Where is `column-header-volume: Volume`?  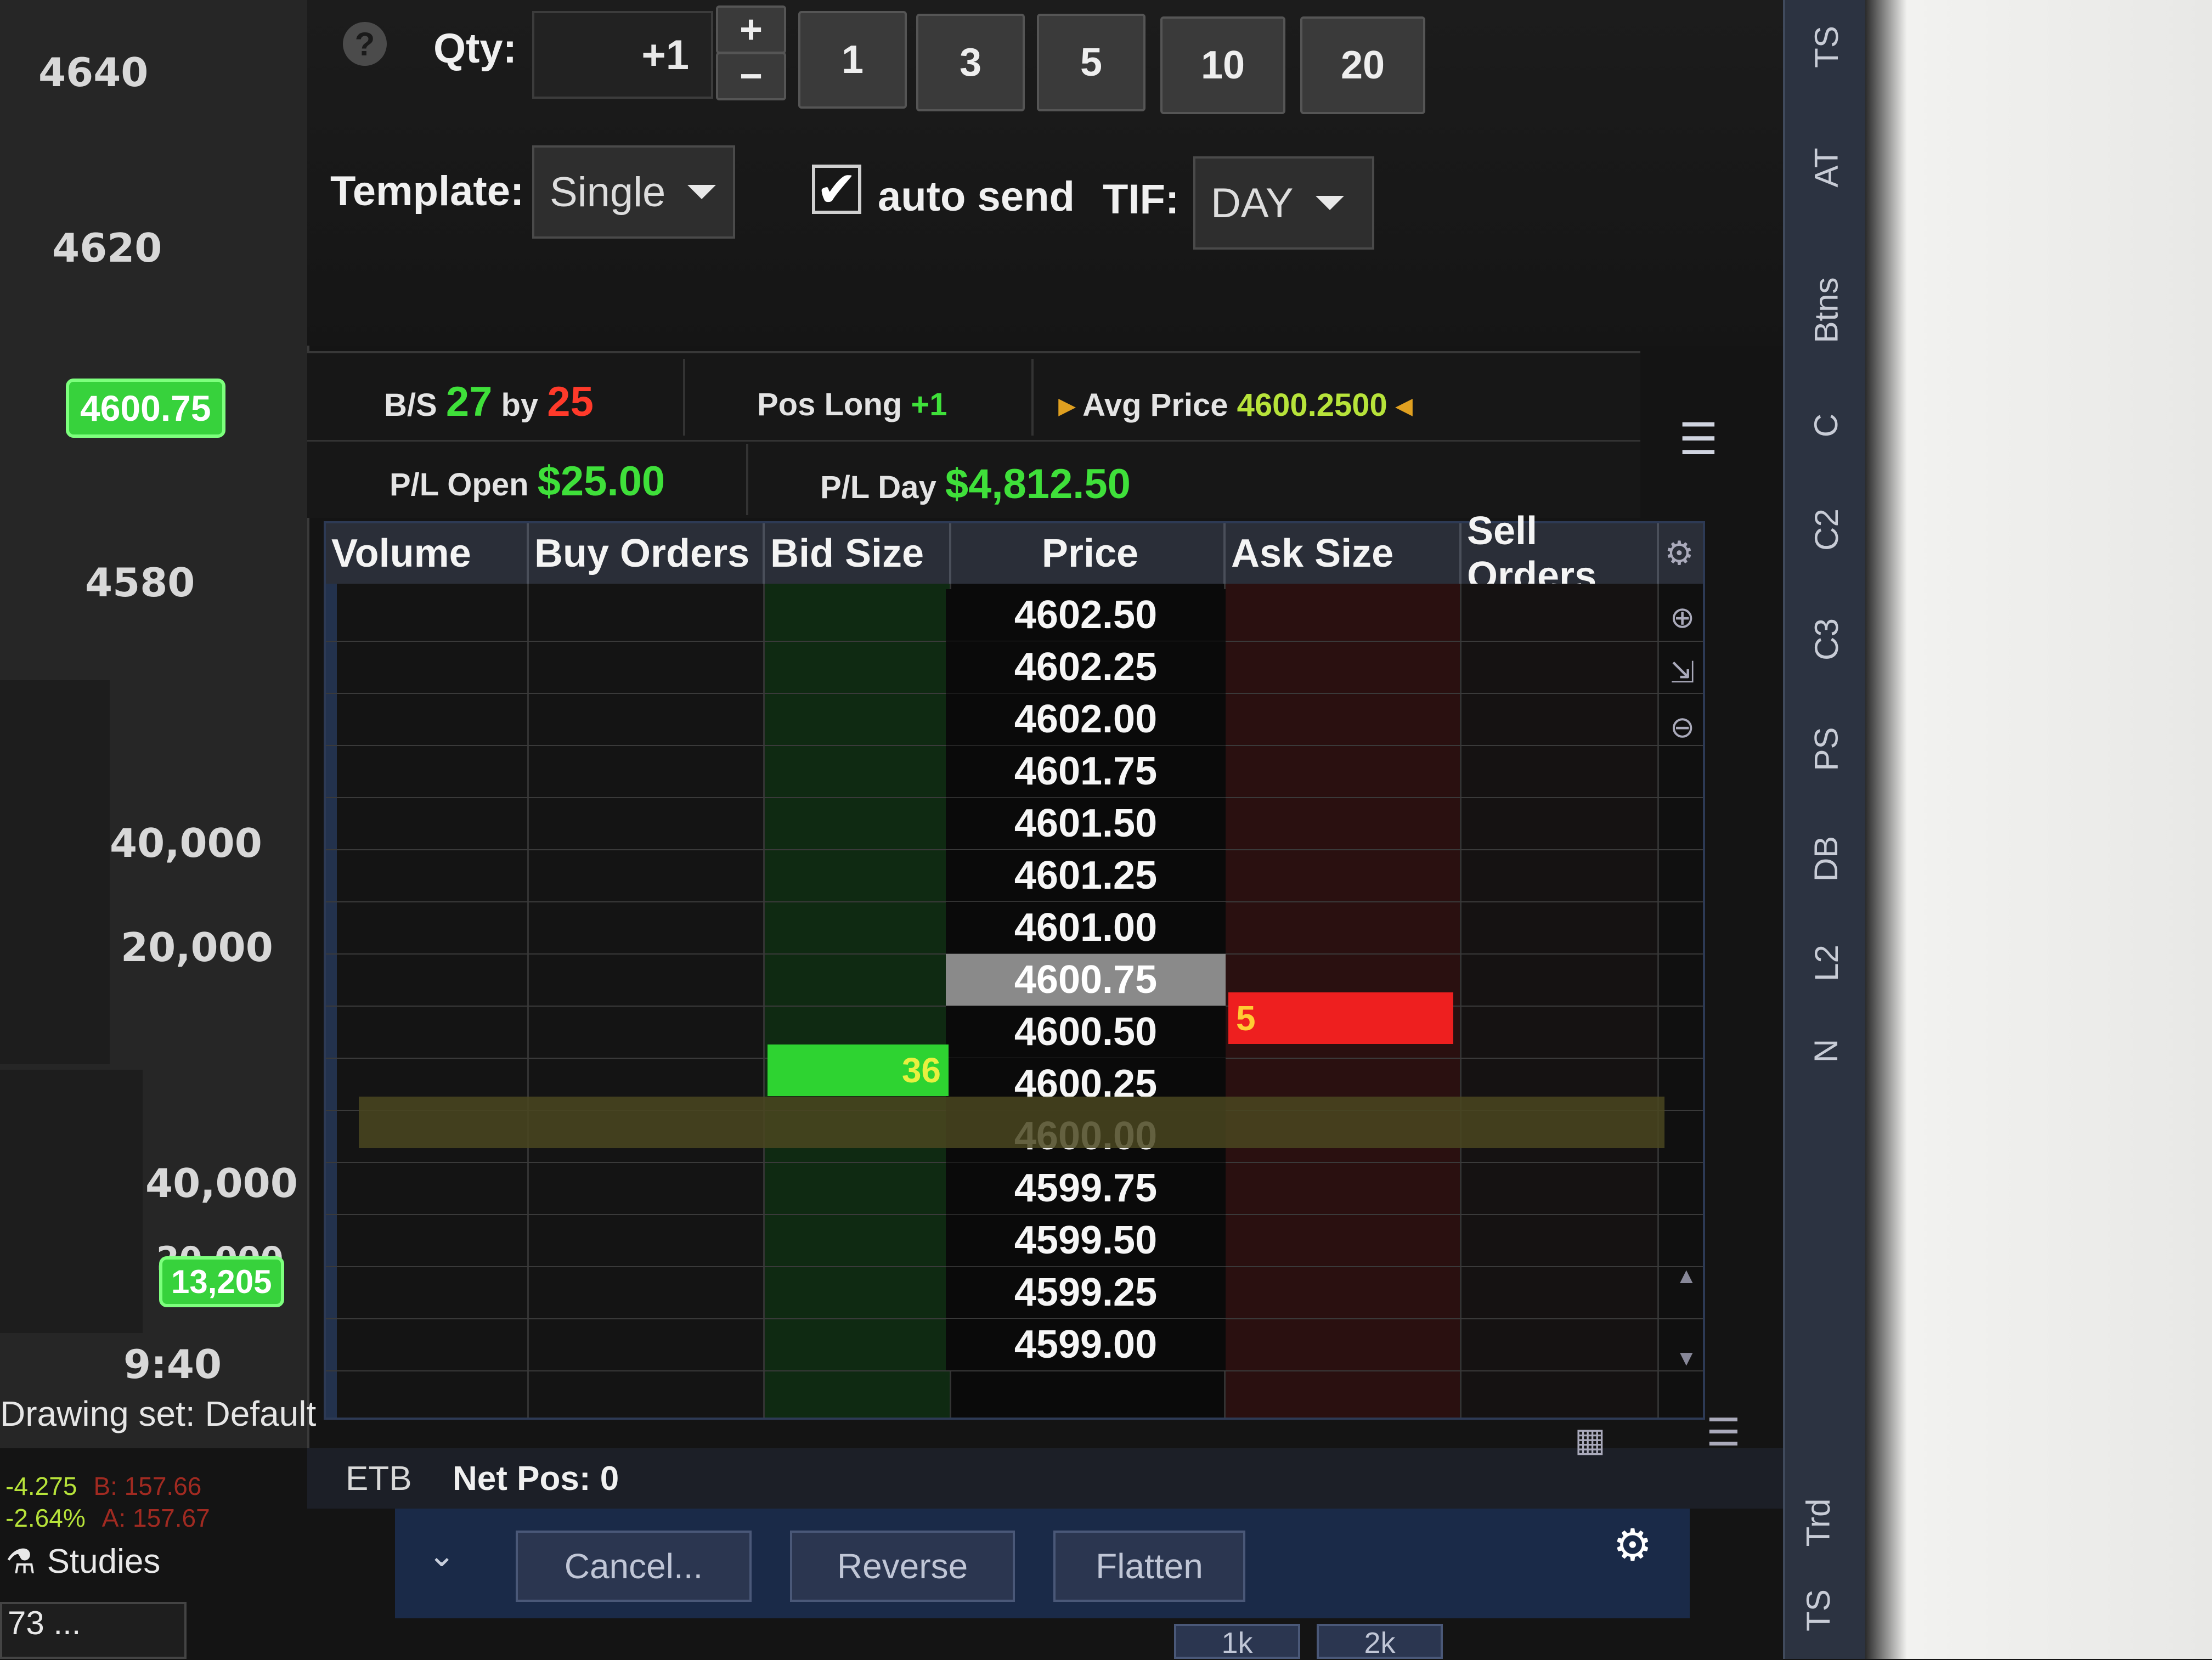
column-header-volume: Volume is located at coordinates (428, 553).